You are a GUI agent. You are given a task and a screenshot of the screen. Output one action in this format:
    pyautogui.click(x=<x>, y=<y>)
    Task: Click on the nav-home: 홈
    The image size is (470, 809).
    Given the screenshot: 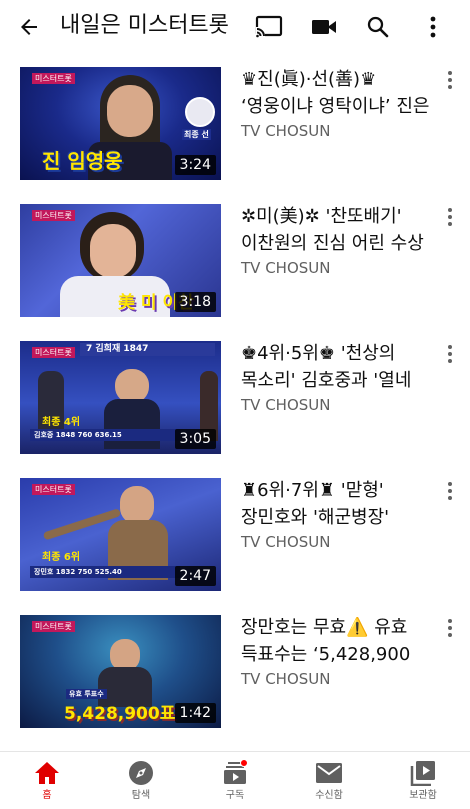 What is the action you would take?
    pyautogui.click(x=47, y=780)
    